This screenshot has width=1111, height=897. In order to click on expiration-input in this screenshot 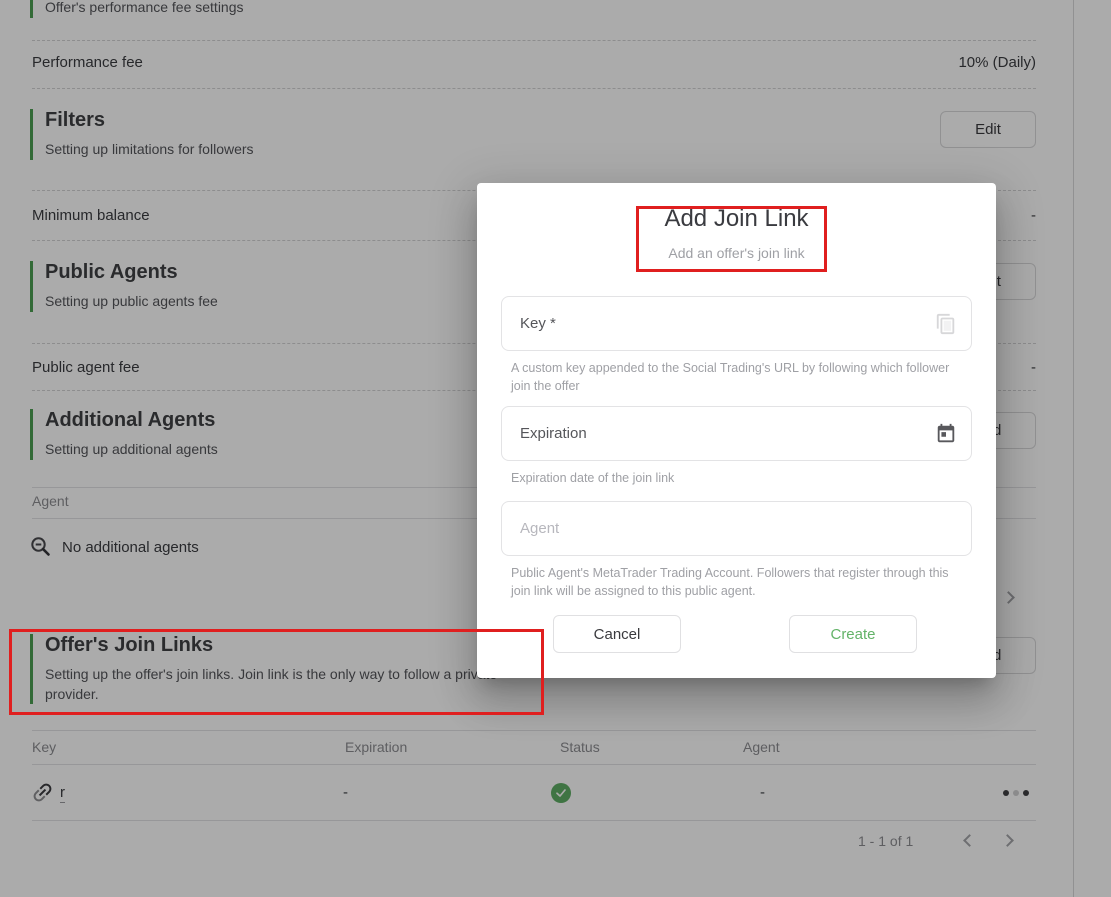, I will do `click(736, 433)`.